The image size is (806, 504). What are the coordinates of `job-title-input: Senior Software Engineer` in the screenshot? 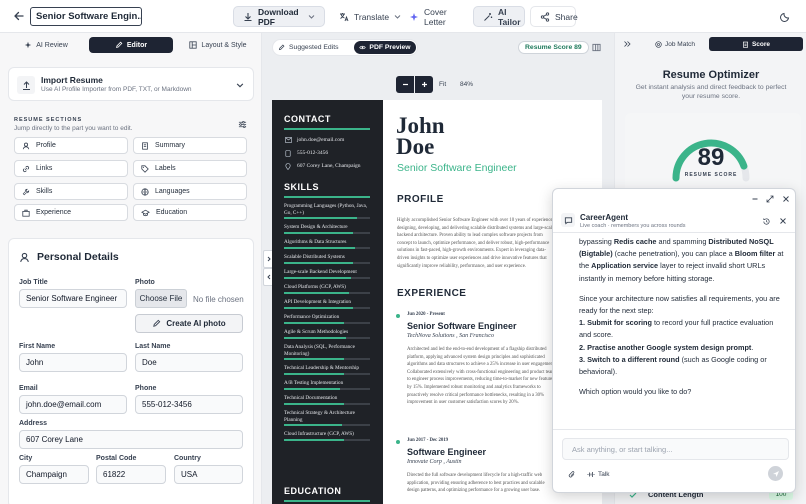 It's located at (73, 298).